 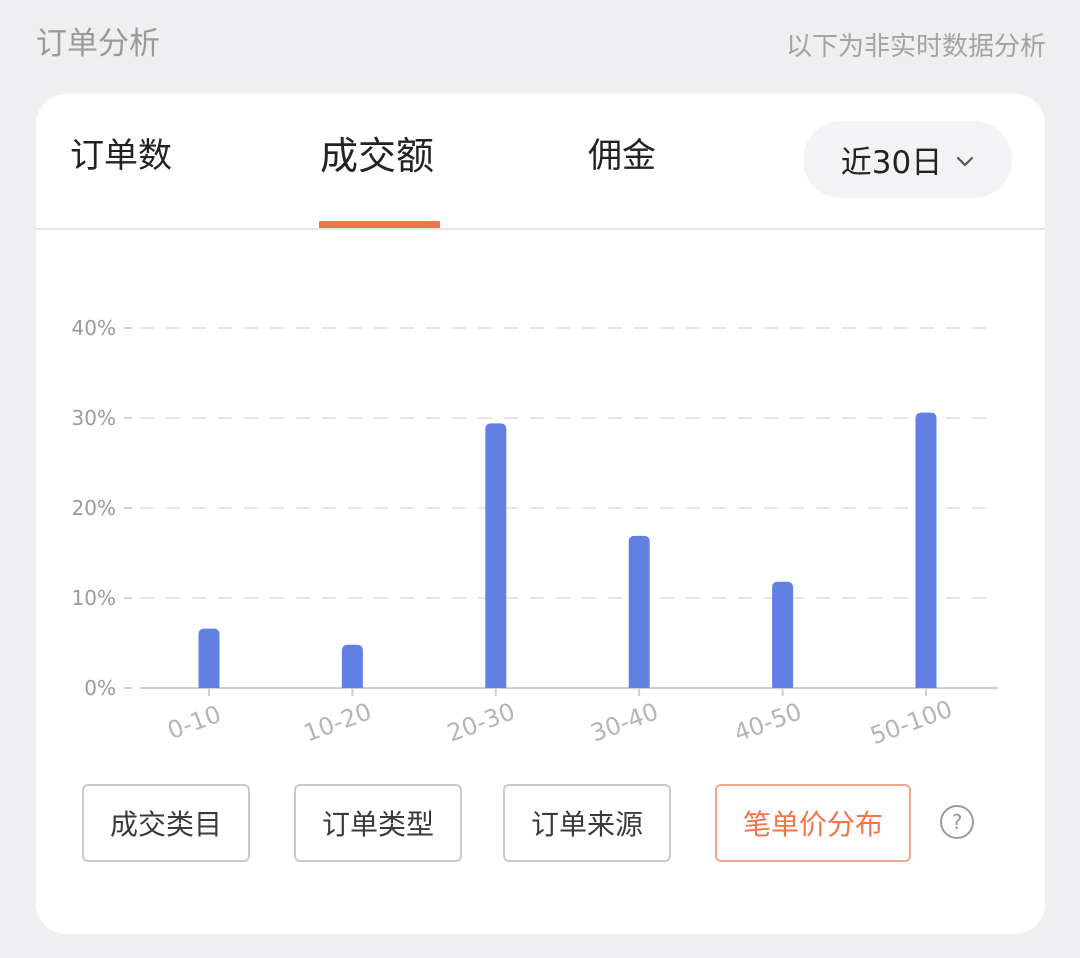 I want to click on tab-order-count: 订单数, so click(x=121, y=156).